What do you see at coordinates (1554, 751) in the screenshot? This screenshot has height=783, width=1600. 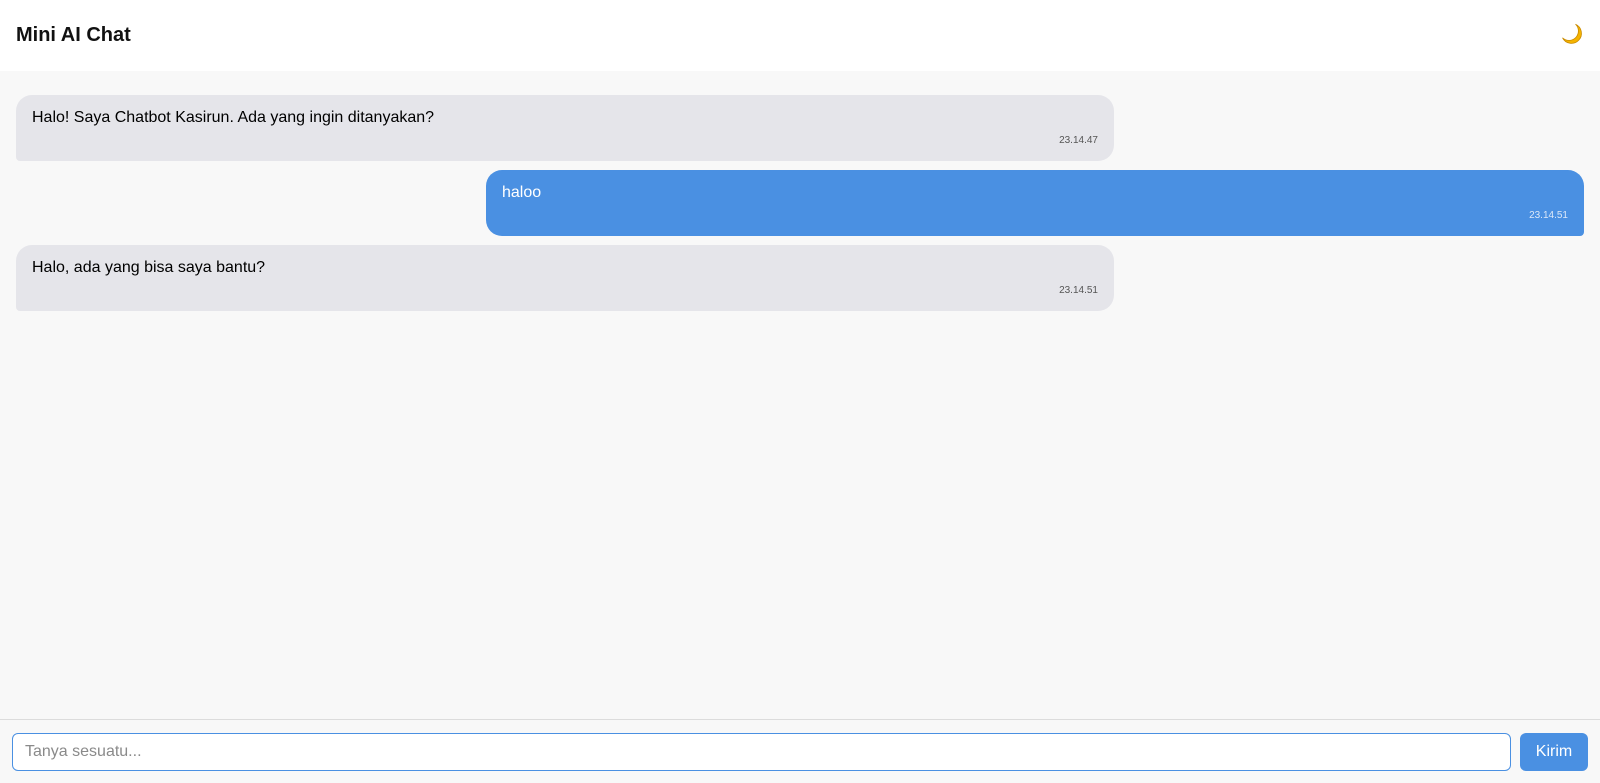 I see `send-button: Kirim` at bounding box center [1554, 751].